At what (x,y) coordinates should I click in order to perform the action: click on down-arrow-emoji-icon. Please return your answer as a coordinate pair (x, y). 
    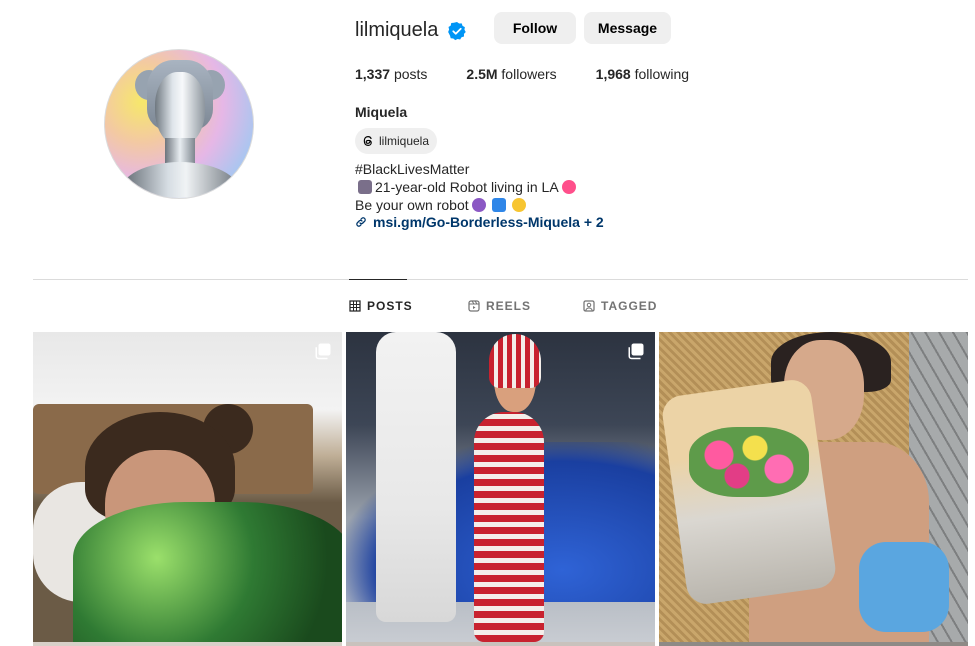
    Looking at the image, I should click on (498, 205).